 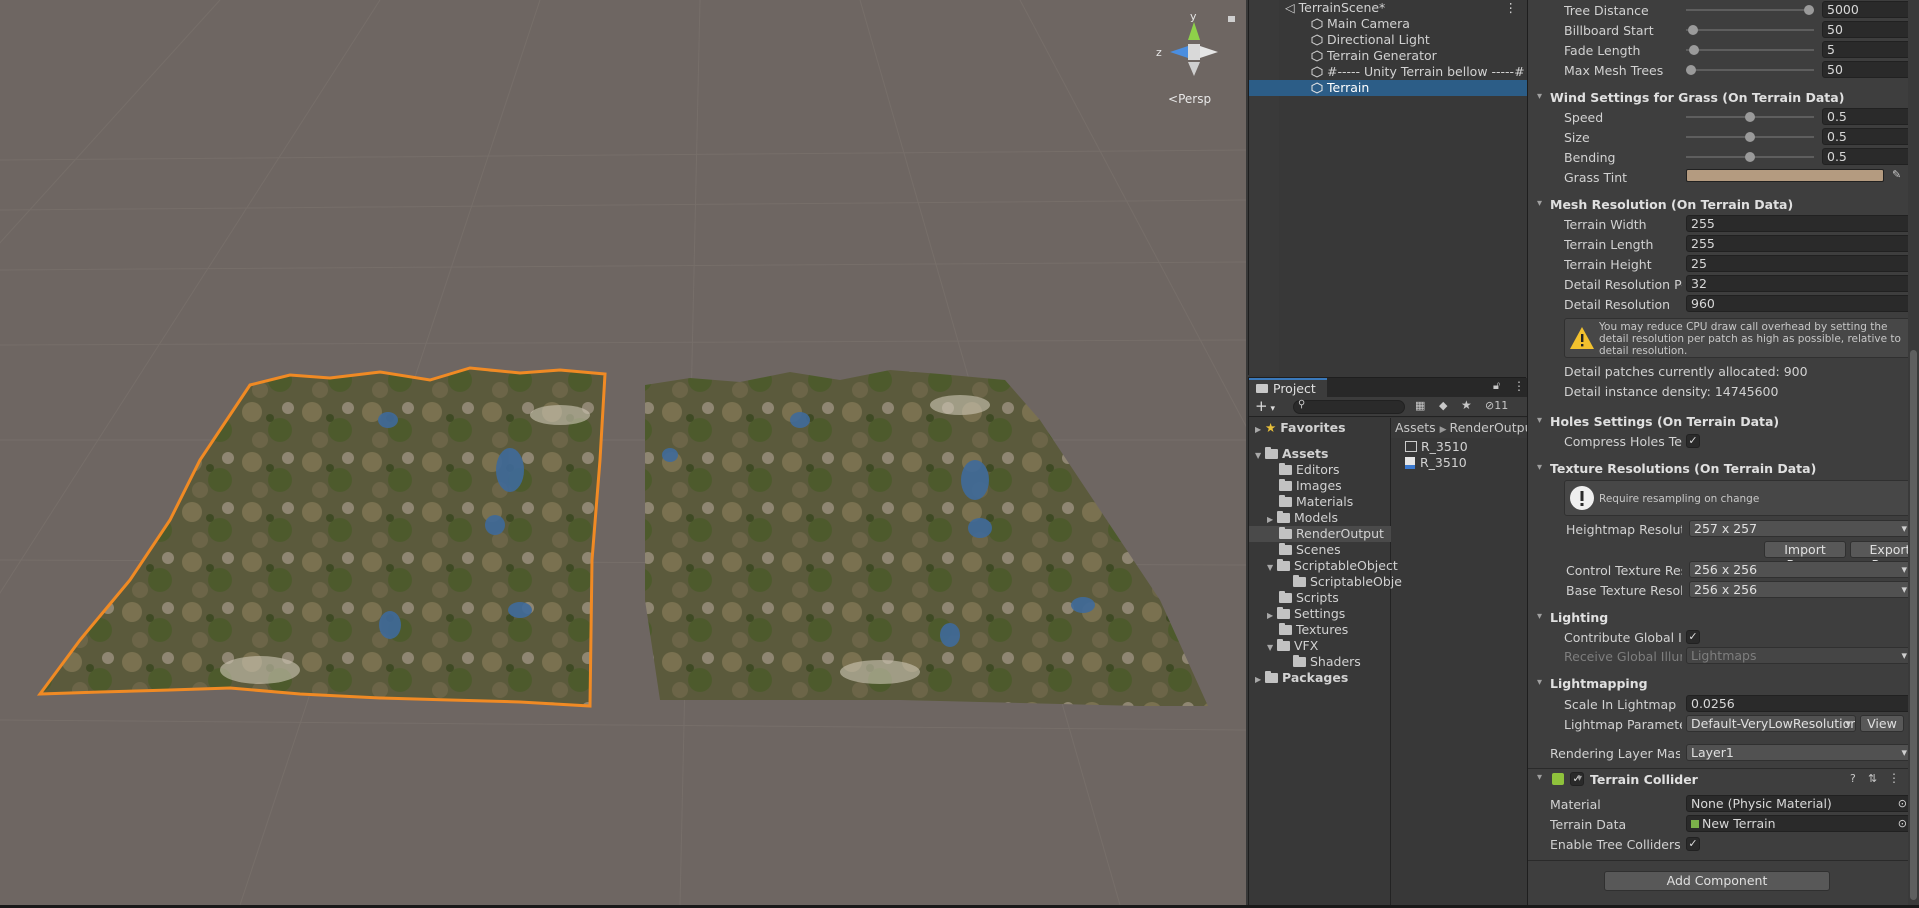 What do you see at coordinates (1799, 752) in the screenshot?
I see `rendering-layer-mask-dropdown: Layer1` at bounding box center [1799, 752].